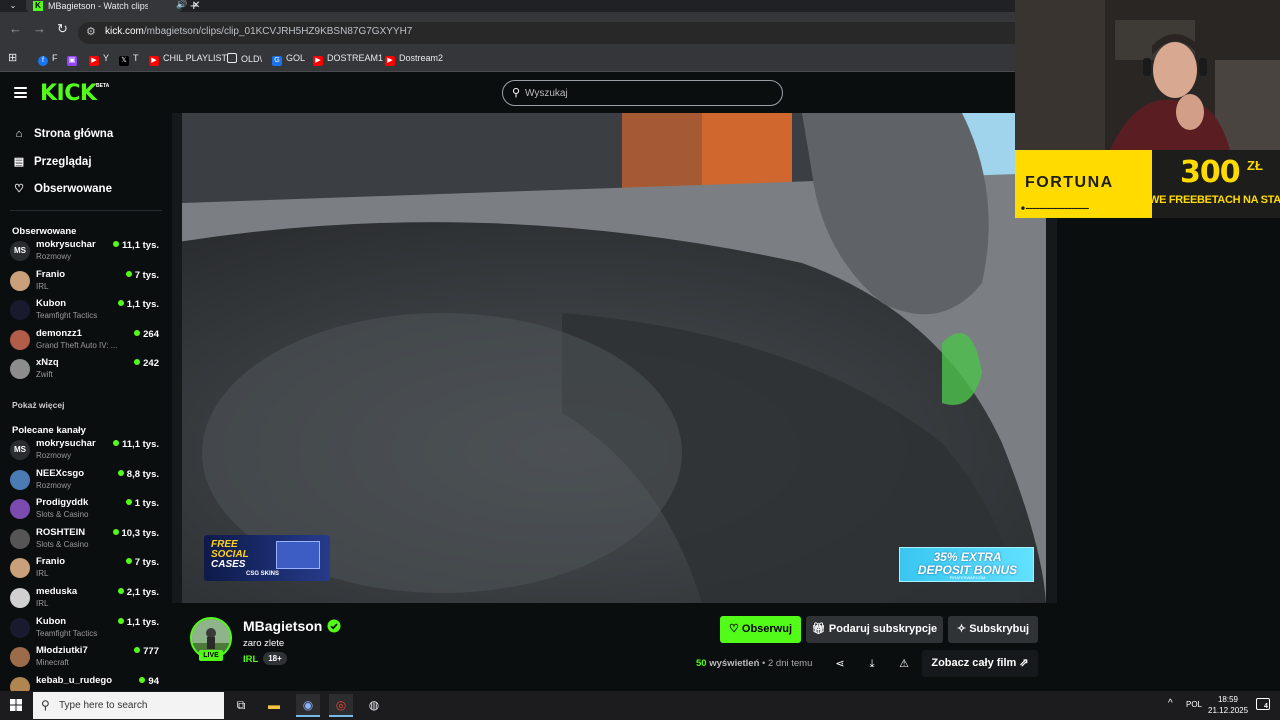 This screenshot has height=720, width=1280. What do you see at coordinates (19, 162) in the screenshot?
I see `browse-icon: ▤` at bounding box center [19, 162].